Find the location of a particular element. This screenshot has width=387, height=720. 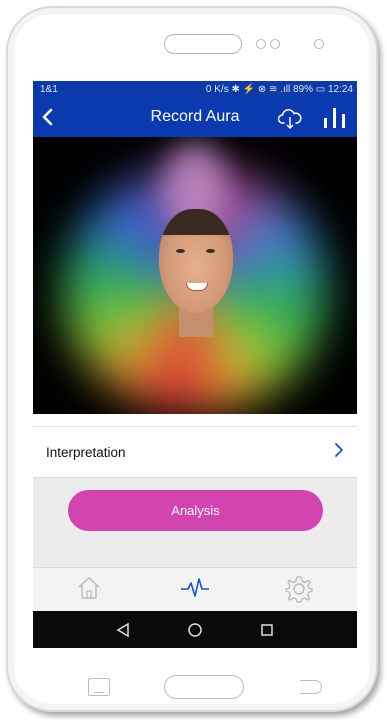

interpretation-row: Interpretation is located at coordinates (195, 452).